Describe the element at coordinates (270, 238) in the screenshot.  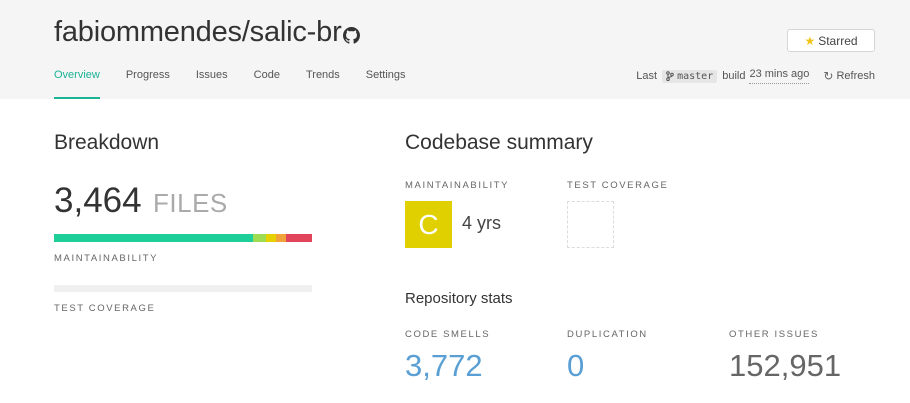
I see `maintainability-segment-c` at that location.